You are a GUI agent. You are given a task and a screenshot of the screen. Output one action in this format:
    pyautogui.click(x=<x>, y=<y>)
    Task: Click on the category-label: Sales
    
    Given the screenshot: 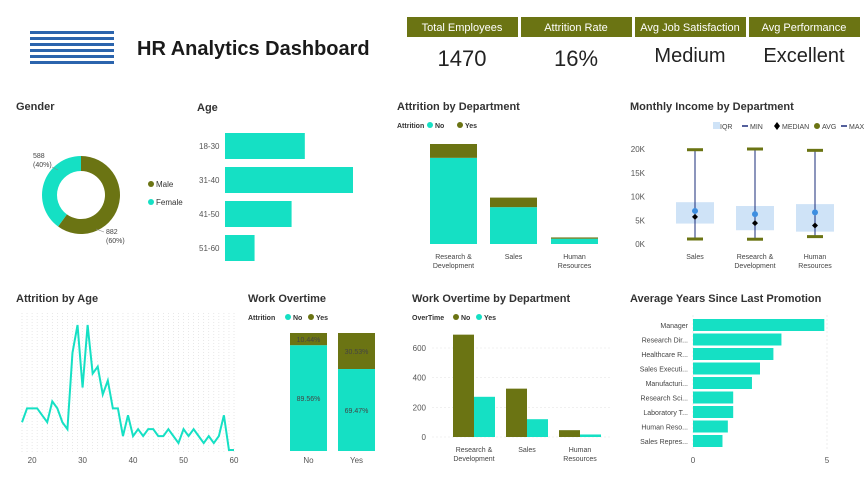 What is the action you would take?
    pyautogui.click(x=527, y=450)
    